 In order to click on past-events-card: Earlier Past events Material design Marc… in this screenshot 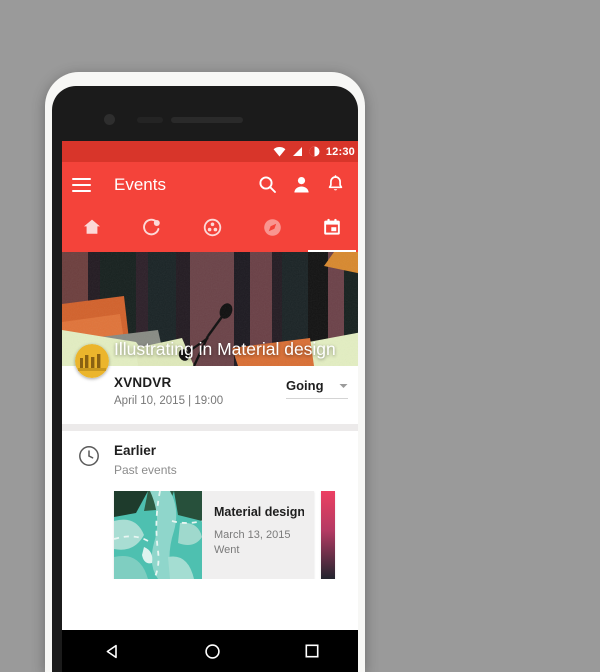, I will do `click(210, 530)`.